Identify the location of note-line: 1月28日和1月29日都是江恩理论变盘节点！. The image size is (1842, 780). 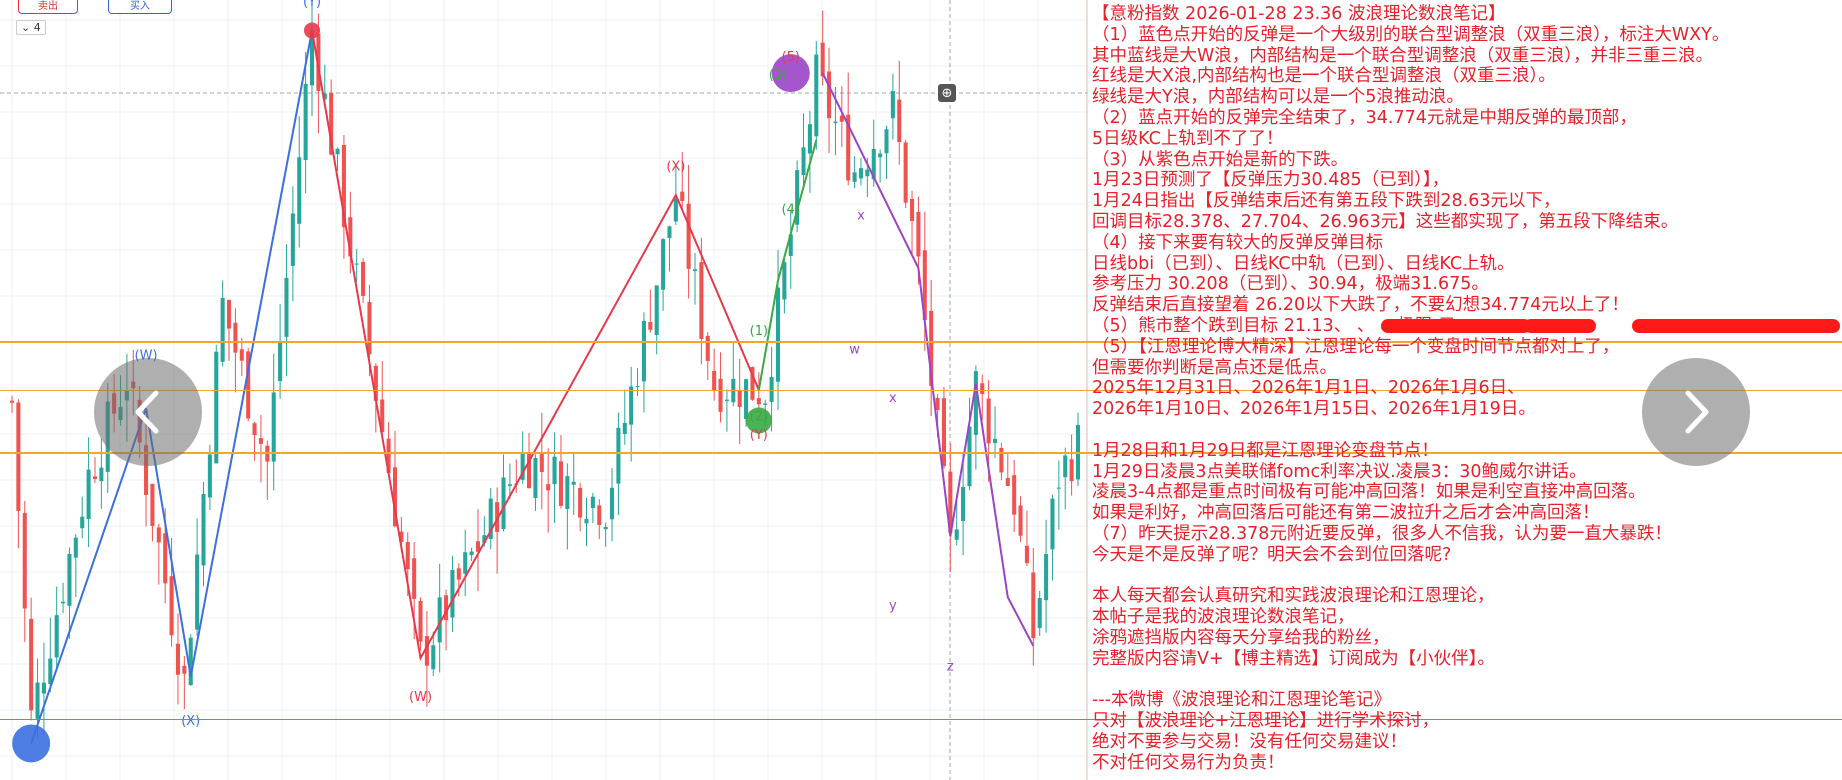
(1265, 450).